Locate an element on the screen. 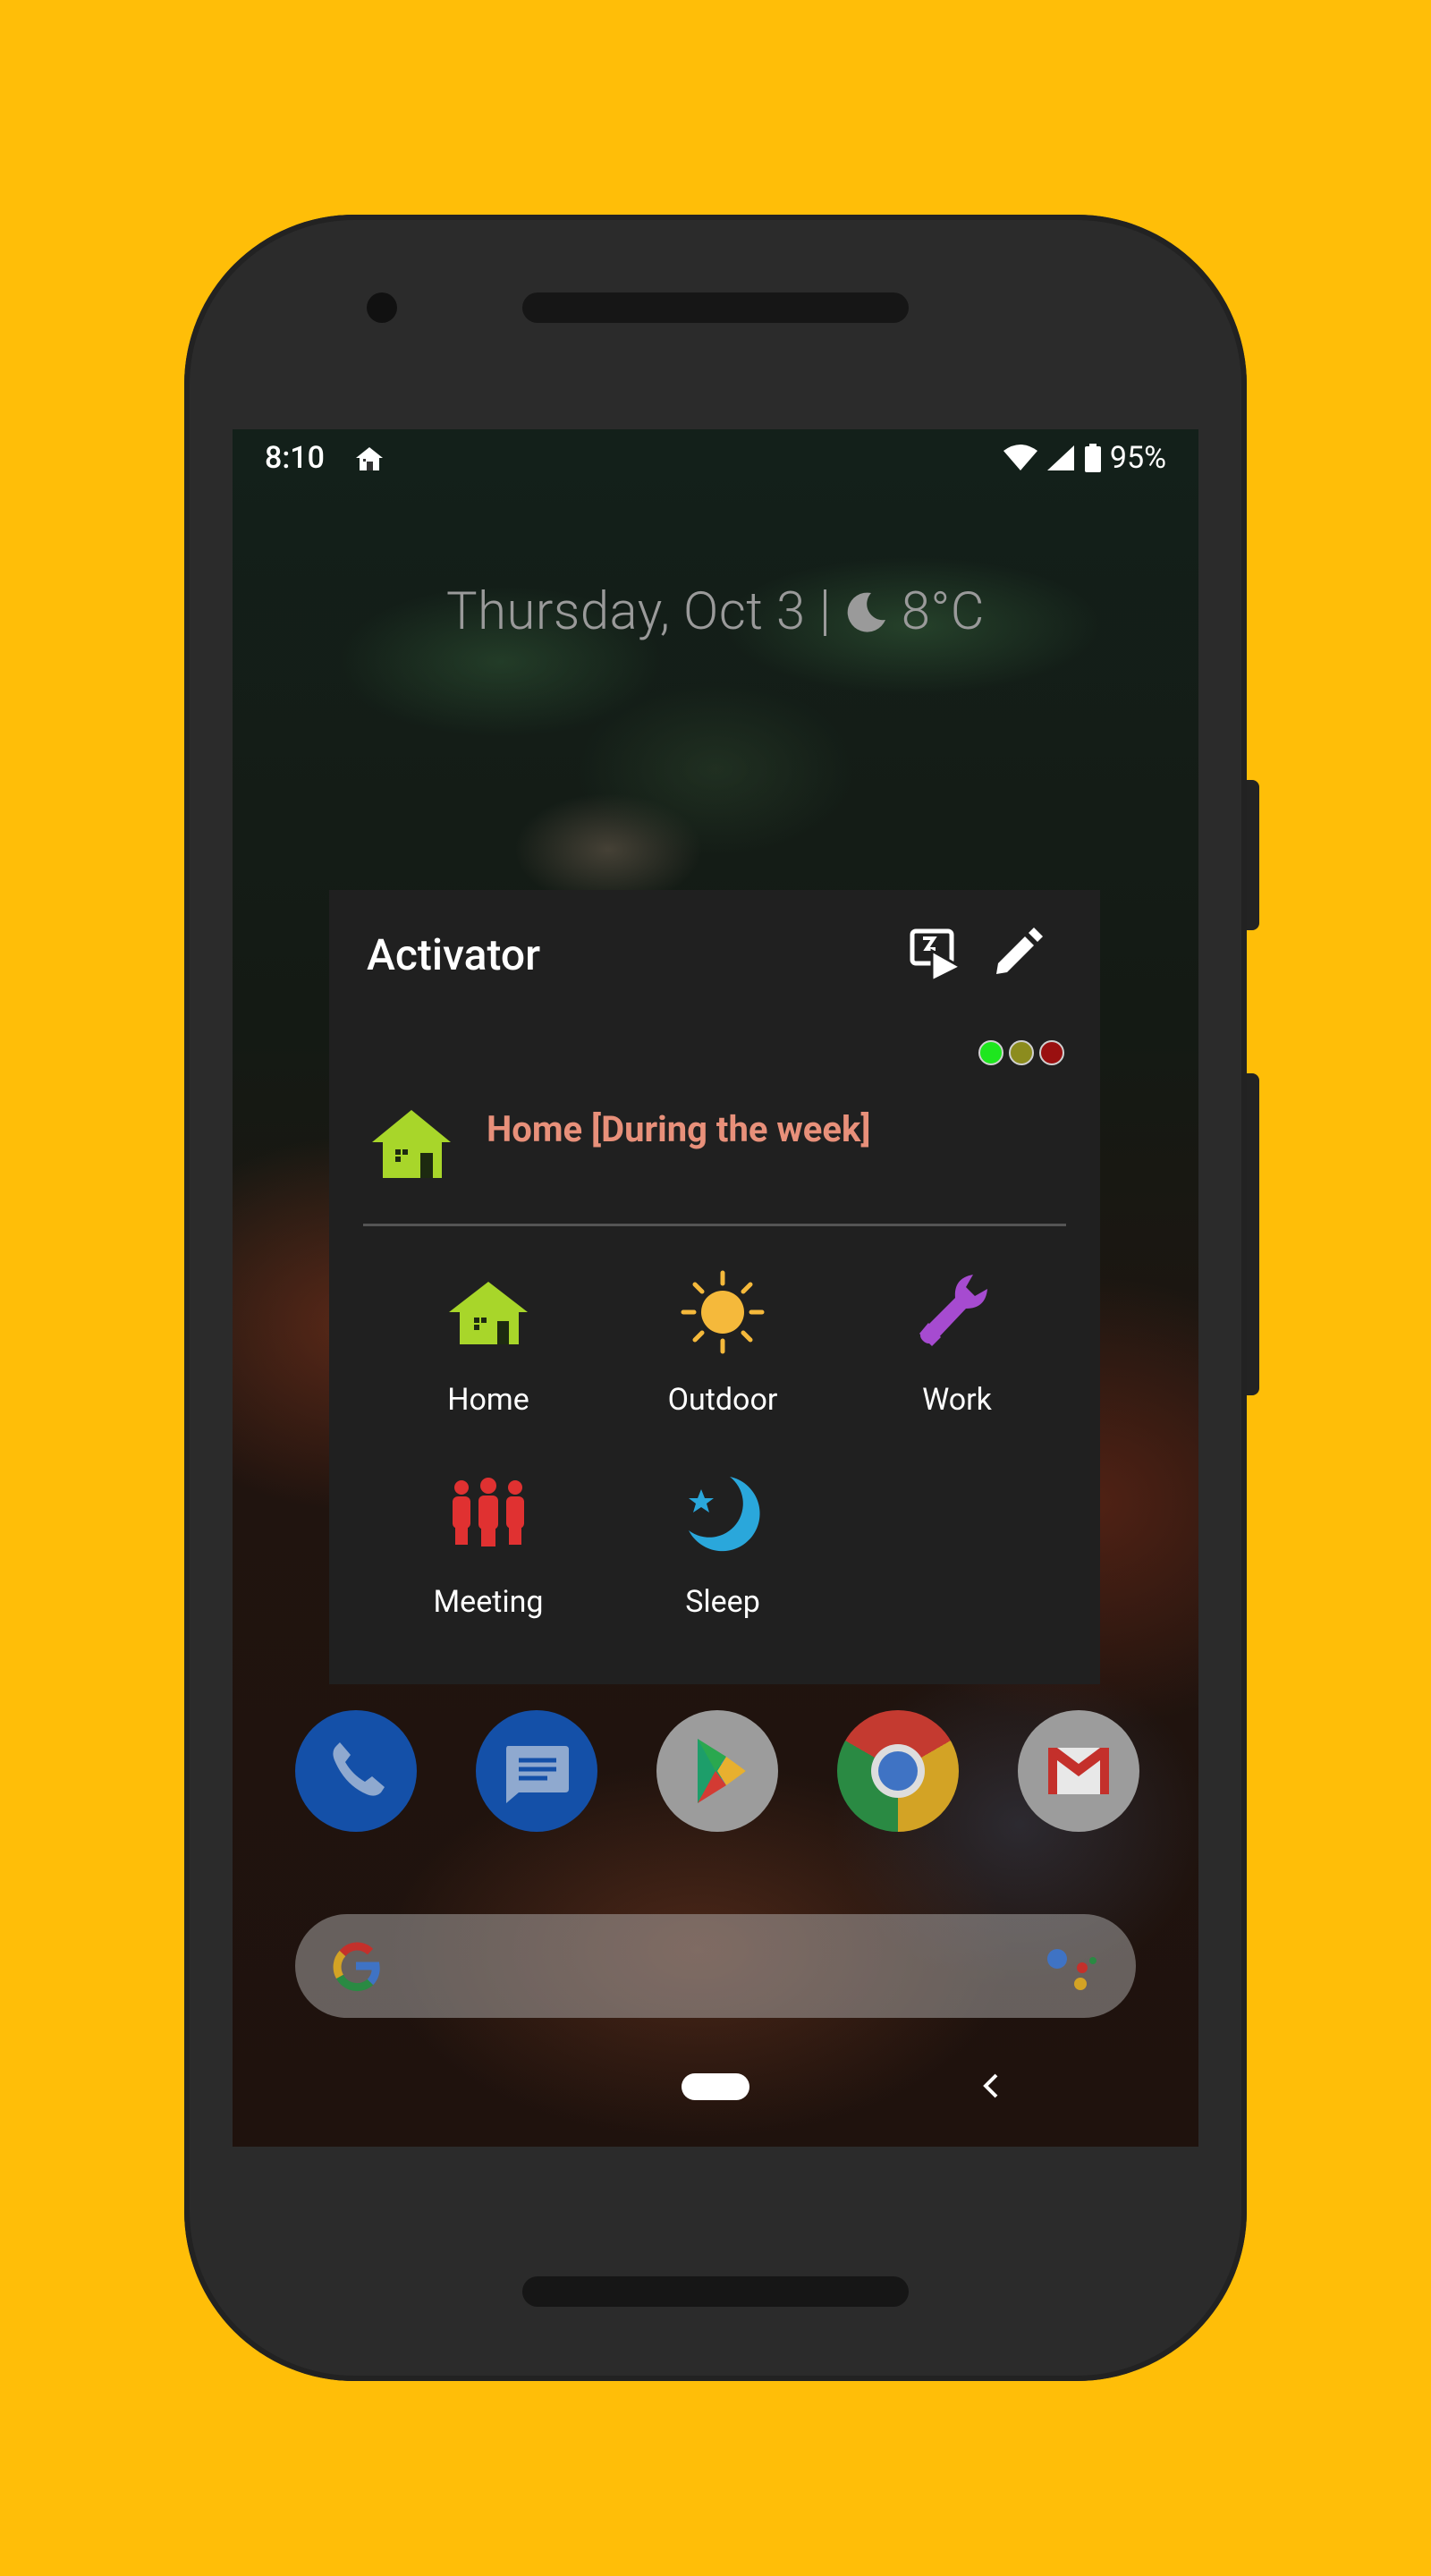 The height and width of the screenshot is (2576, 1431). moon-weather-icon is located at coordinates (866, 612).